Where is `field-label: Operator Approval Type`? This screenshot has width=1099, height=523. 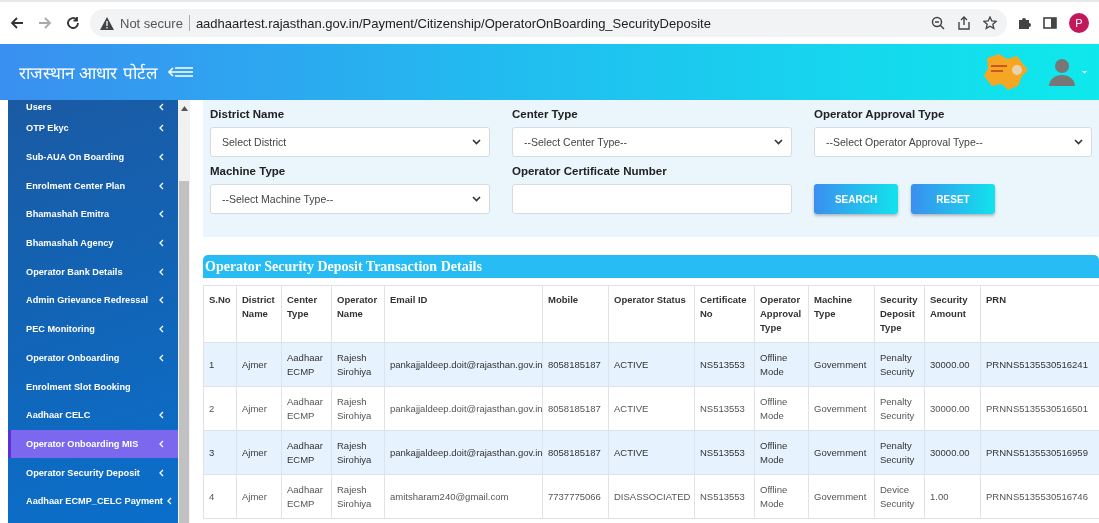
field-label: Operator Approval Type is located at coordinates (880, 114).